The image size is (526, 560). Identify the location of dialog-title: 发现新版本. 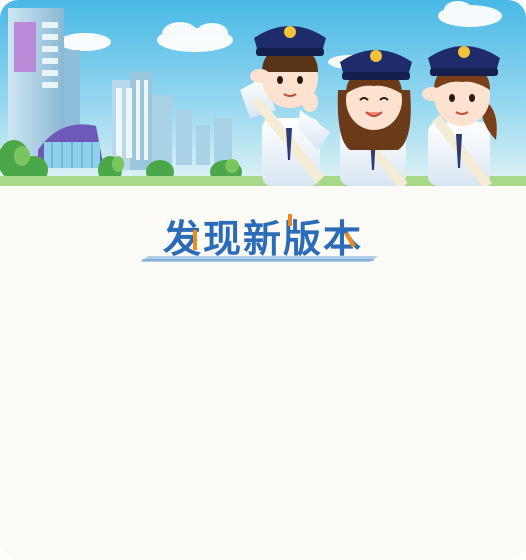
(263, 239).